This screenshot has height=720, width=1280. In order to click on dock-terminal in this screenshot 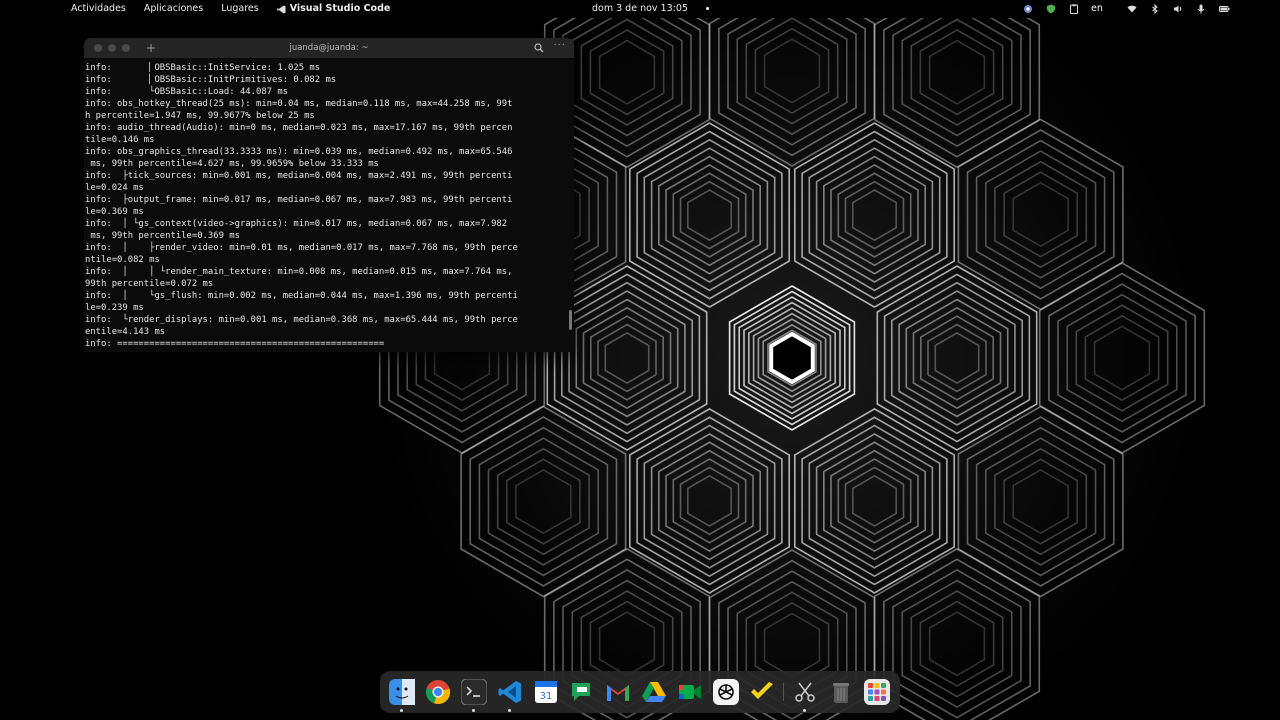, I will do `click(474, 695)`.